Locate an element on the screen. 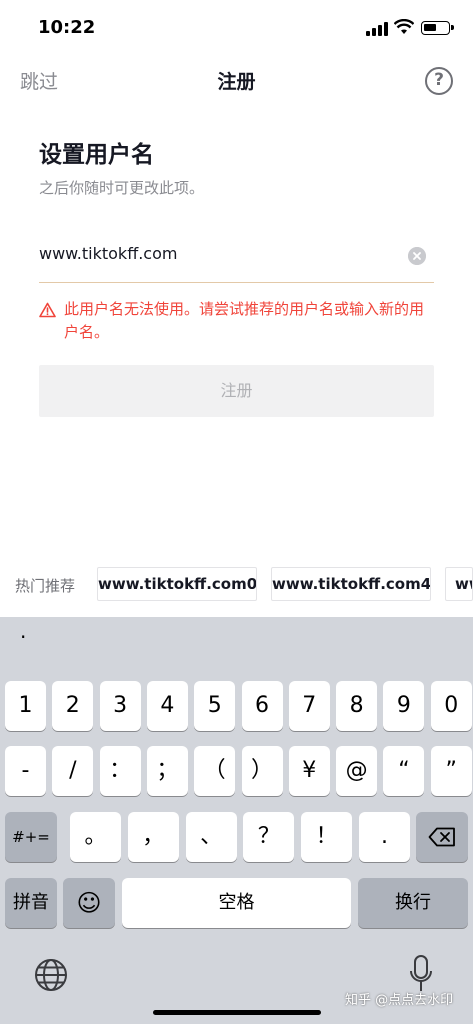 The width and height of the screenshot is (473, 1024). keyboard-key: 。 is located at coordinates (95, 837).